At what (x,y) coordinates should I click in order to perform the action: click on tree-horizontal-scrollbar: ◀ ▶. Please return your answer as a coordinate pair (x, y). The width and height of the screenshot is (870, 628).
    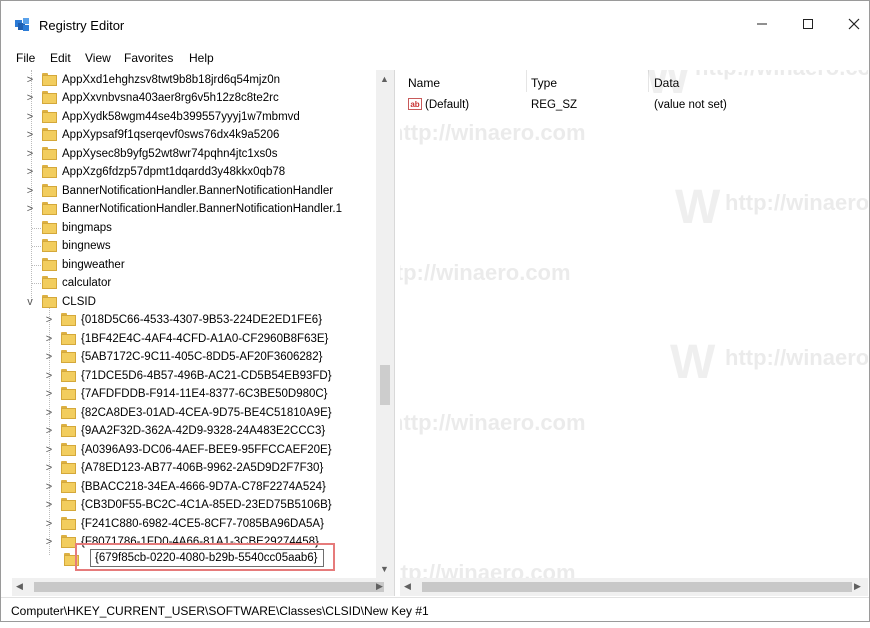
    Looking at the image, I should click on (203, 587).